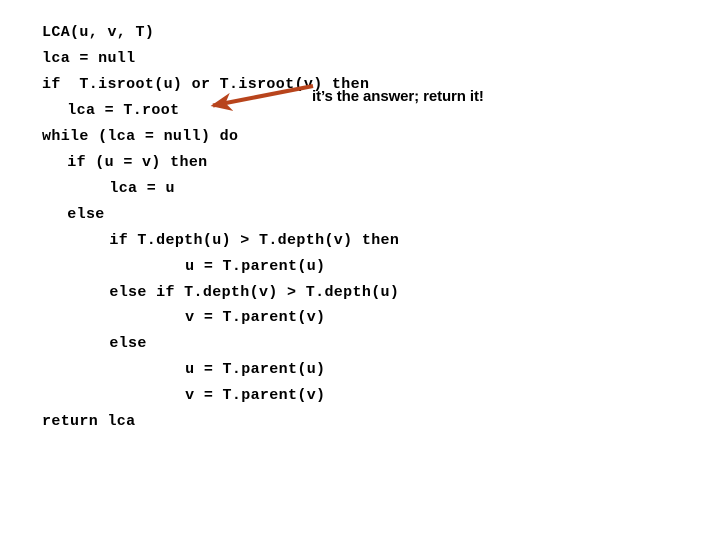 The height and width of the screenshot is (540, 720). I want to click on code-line: lca = null, so click(89, 58).